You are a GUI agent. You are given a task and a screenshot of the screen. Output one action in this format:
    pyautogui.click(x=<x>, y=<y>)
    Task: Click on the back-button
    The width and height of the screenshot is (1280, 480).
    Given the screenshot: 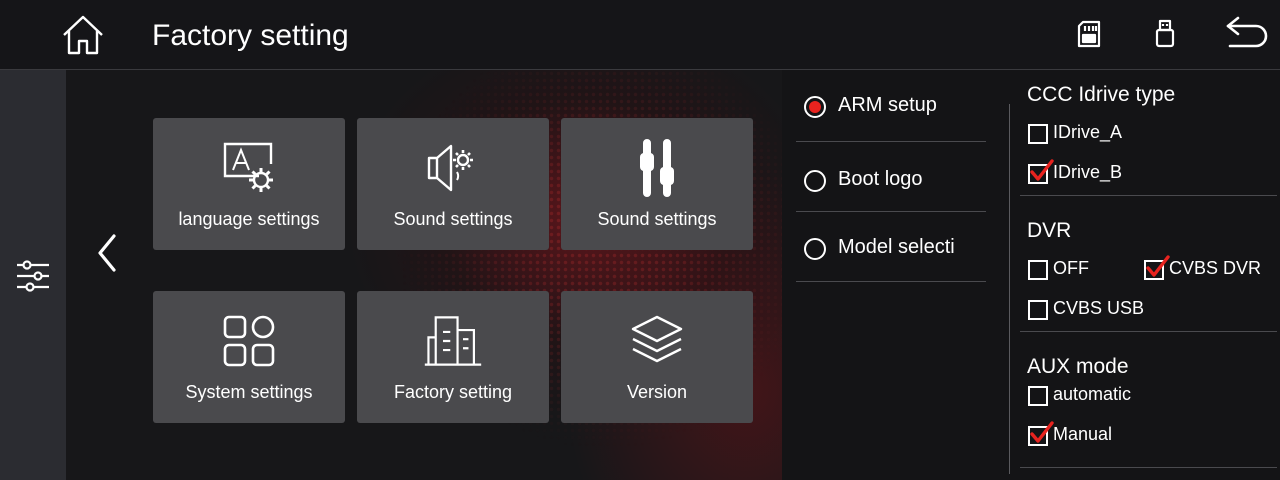 What is the action you would take?
    pyautogui.click(x=1245, y=34)
    